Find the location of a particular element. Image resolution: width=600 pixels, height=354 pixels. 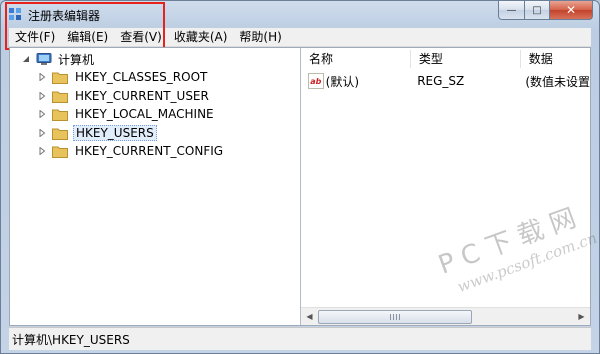

tree-item-hkey-current-config: HKEY_CURRENT_CONFIG is located at coordinates (131, 151).